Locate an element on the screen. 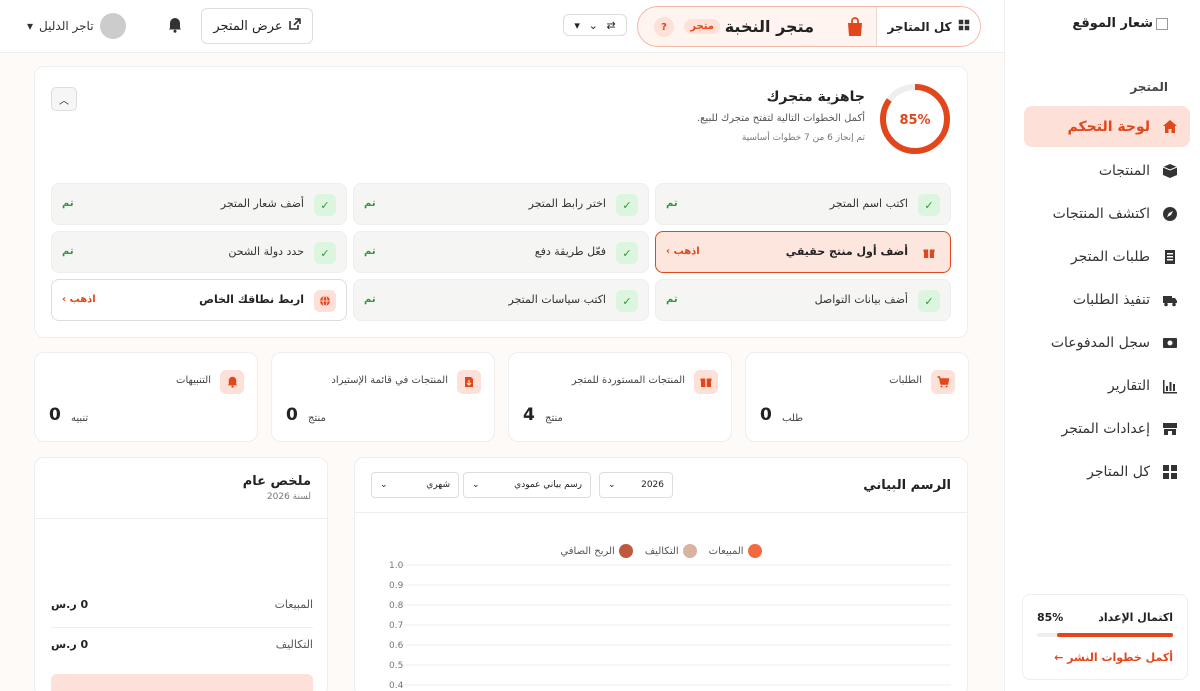 The width and height of the screenshot is (1200, 691). sidebar-section-title: المتجر is located at coordinates (1149, 87).